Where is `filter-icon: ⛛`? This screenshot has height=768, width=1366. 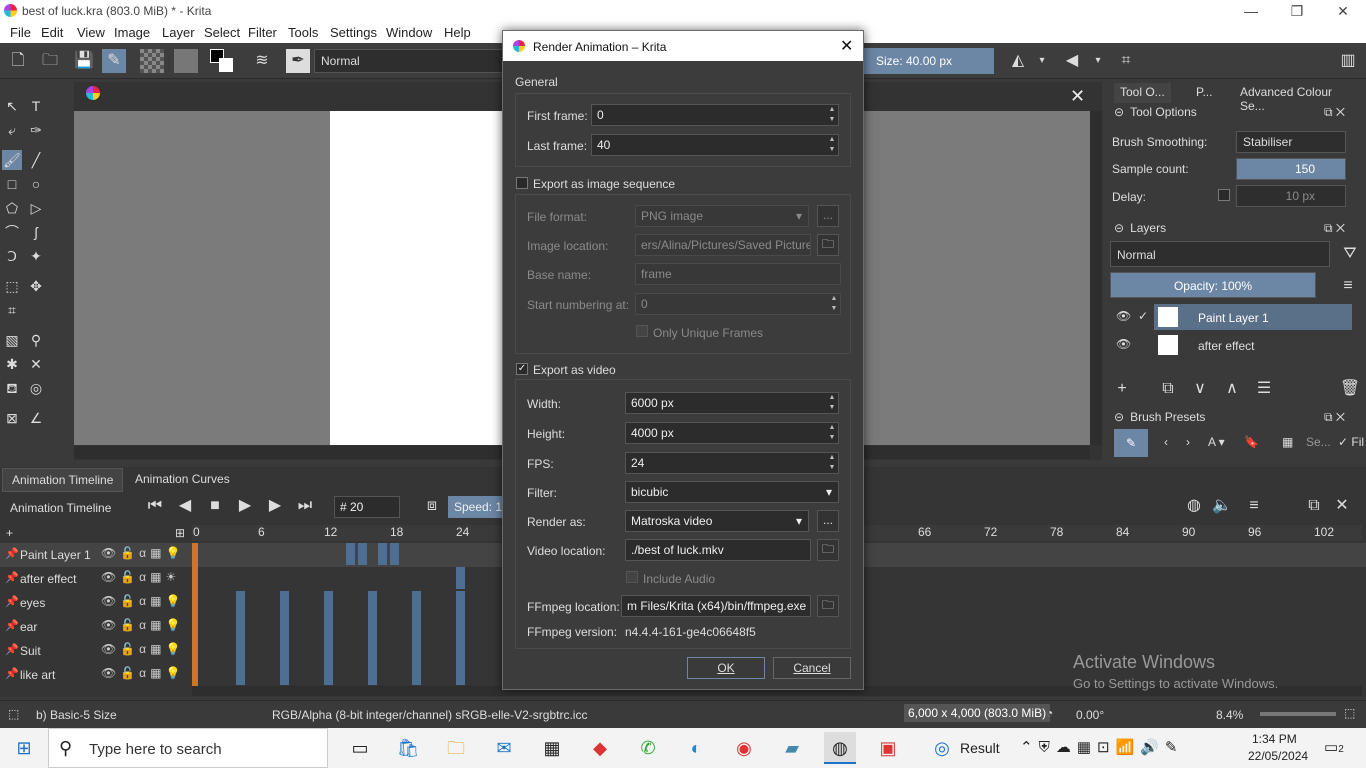
filter-icon: ⛛ is located at coordinates (1350, 254).